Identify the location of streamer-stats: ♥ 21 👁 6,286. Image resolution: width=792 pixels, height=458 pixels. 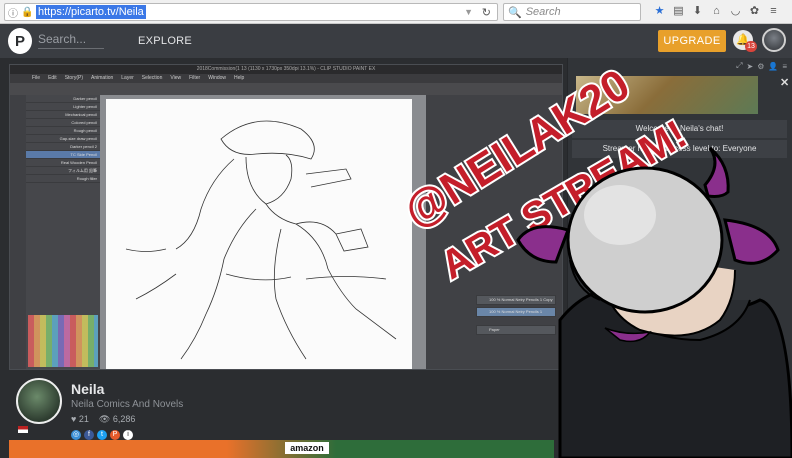
(103, 419).